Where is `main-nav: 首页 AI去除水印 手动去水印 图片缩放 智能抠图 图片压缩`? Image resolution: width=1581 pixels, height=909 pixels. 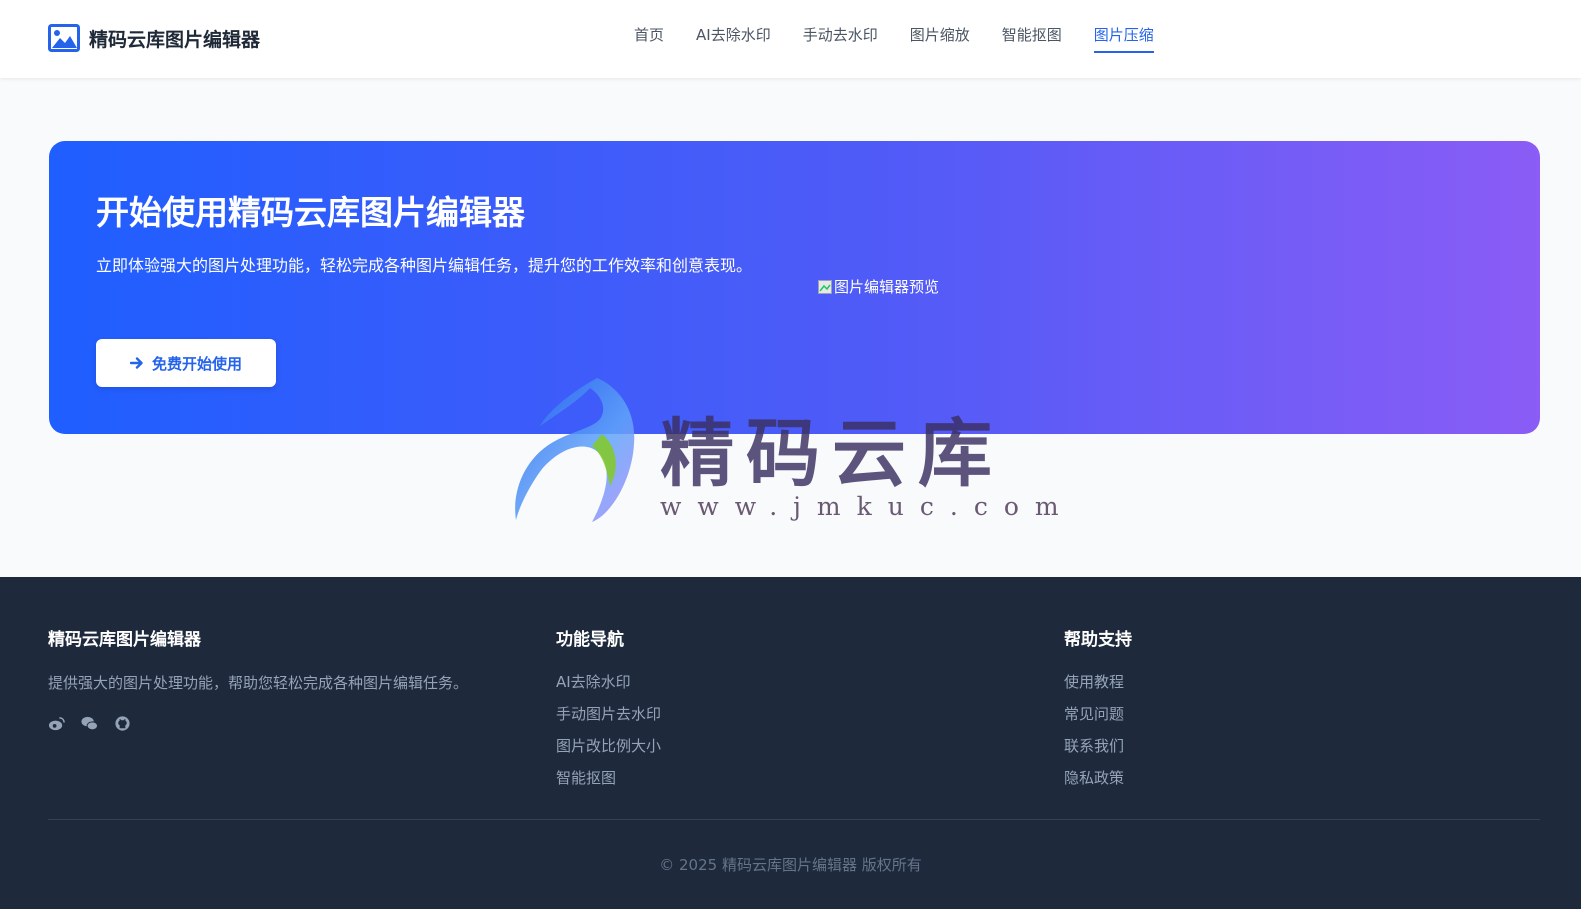
main-nav: 首页 AI去除水印 手动去水印 图片缩放 智能抠图 图片压缩 is located at coordinates (894, 38).